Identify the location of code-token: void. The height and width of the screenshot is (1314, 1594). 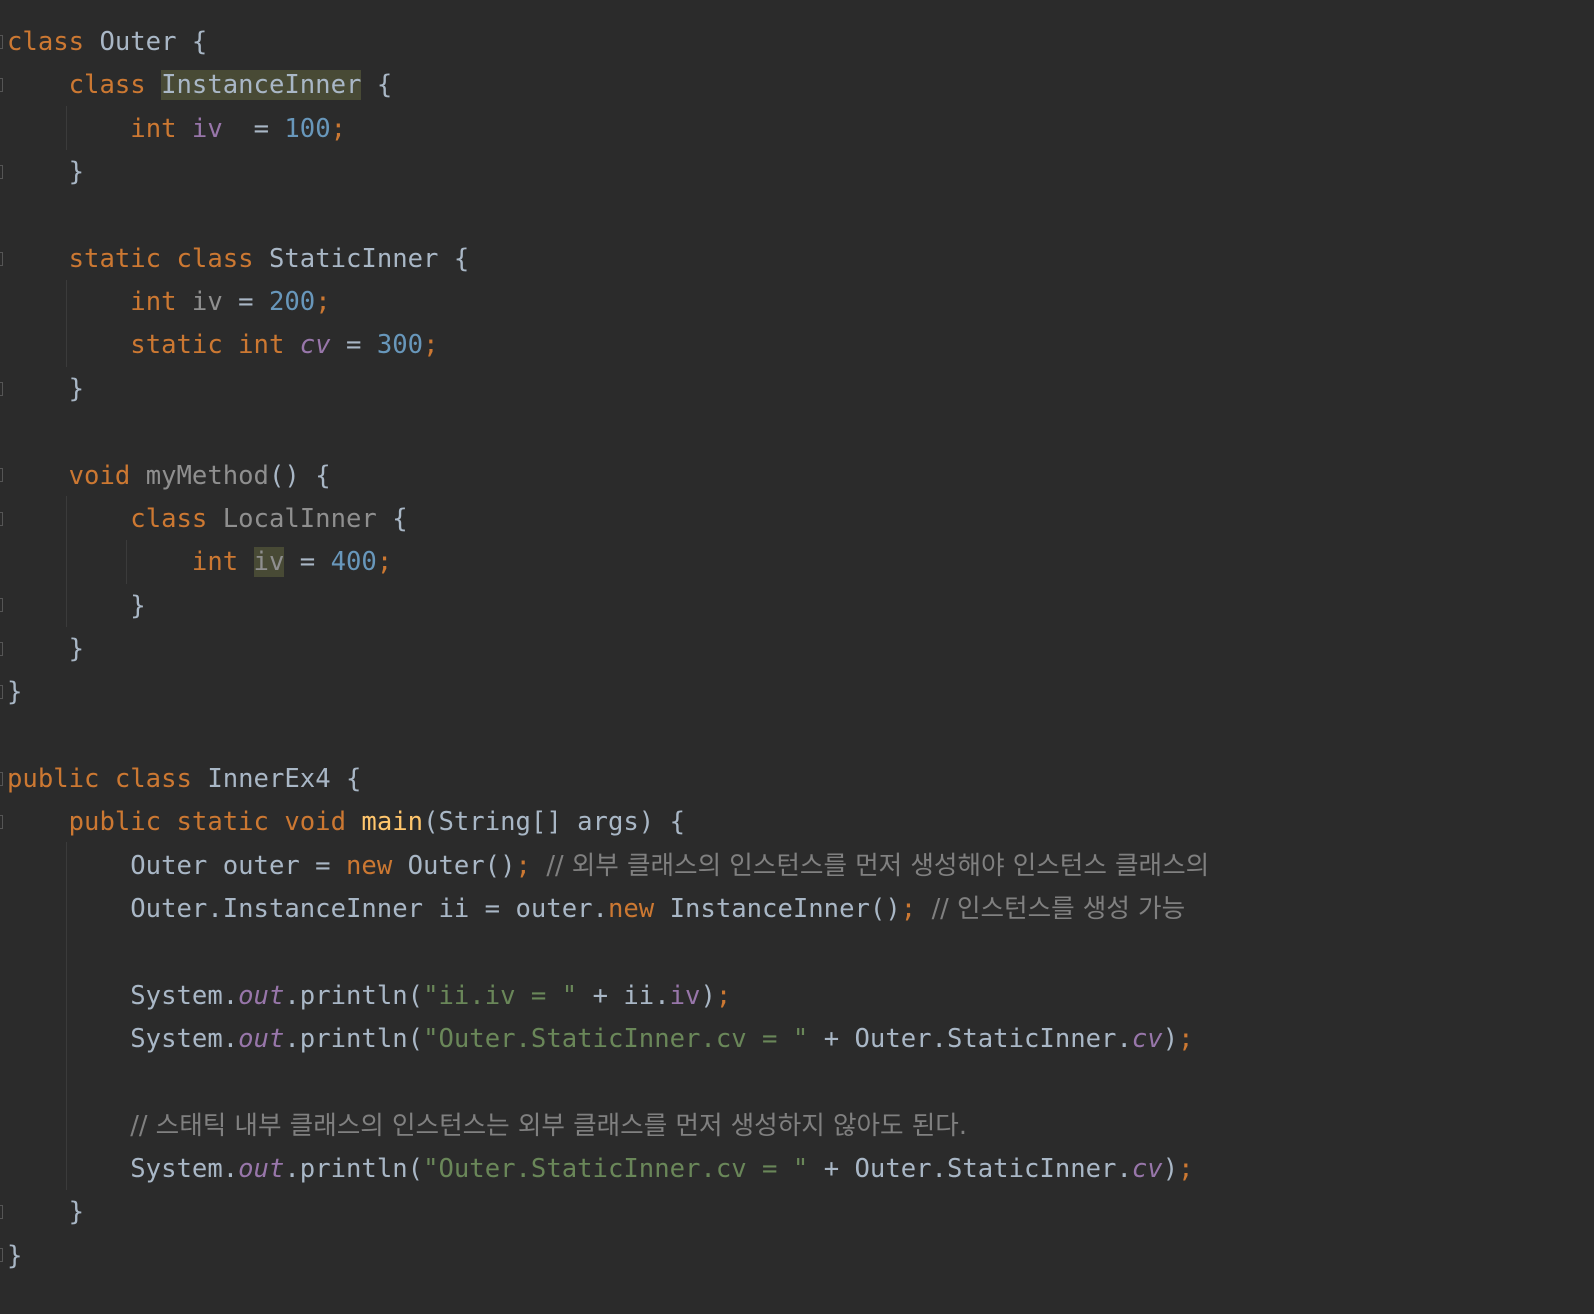
(107, 476).